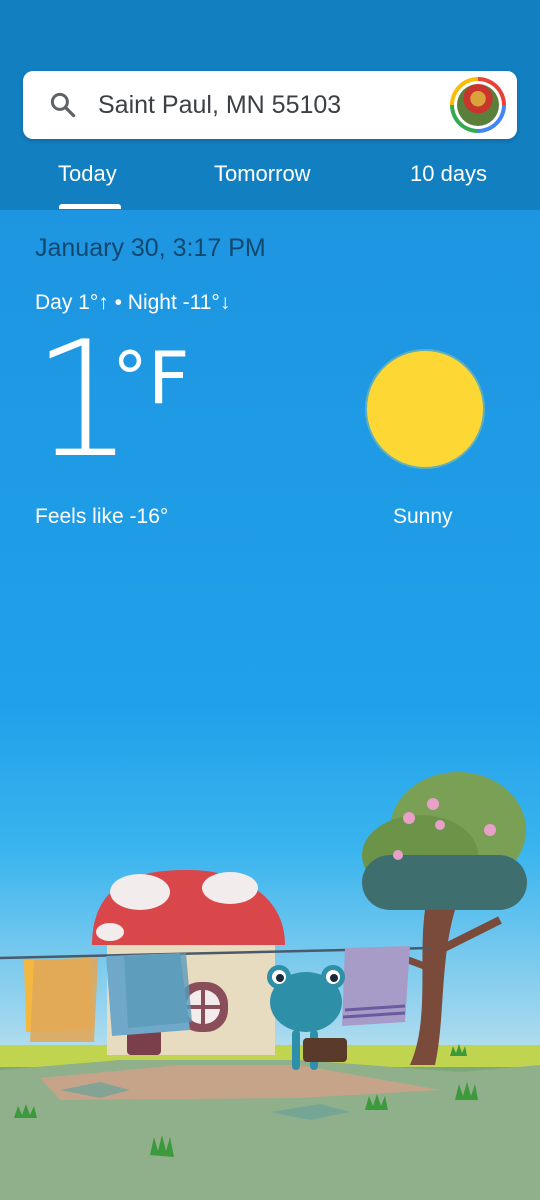 The width and height of the screenshot is (540, 1200). Describe the element at coordinates (90, 206) in the screenshot. I see `active-tab-indicator` at that location.